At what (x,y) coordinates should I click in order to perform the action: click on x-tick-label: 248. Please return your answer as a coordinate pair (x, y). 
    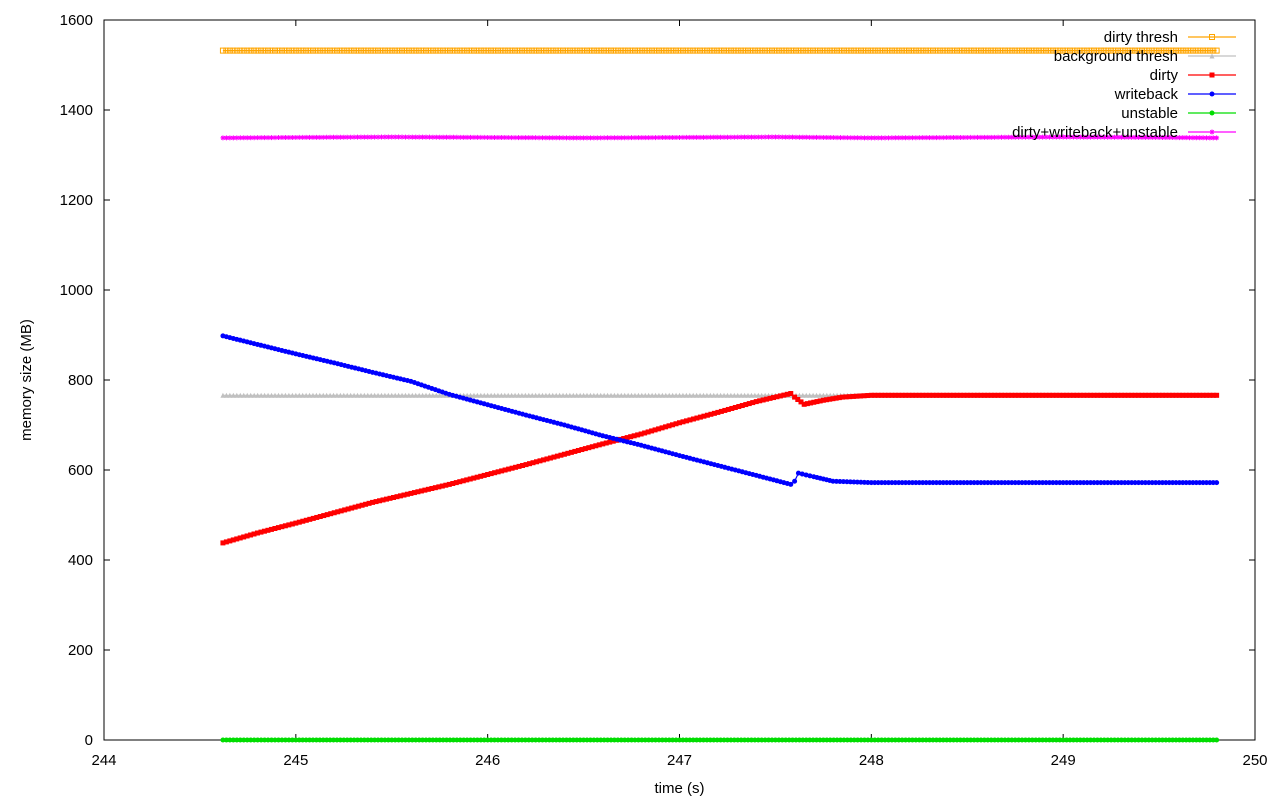
    Looking at the image, I should click on (871, 760).